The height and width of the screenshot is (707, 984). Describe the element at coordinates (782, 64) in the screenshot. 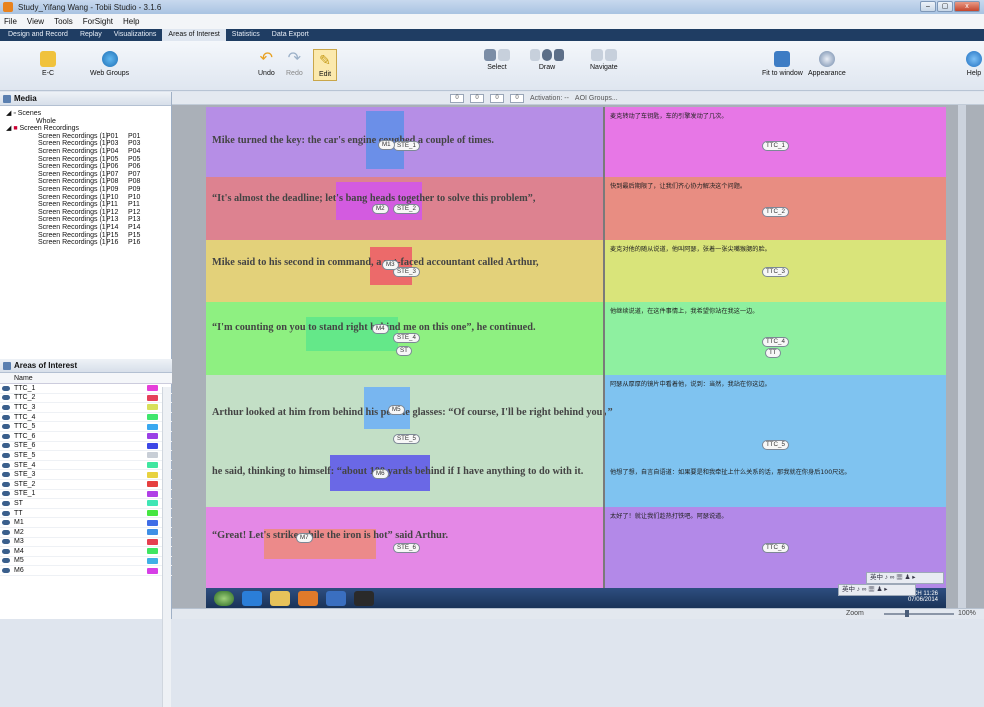

I see `fit-to-window-button: Fit to window` at that location.